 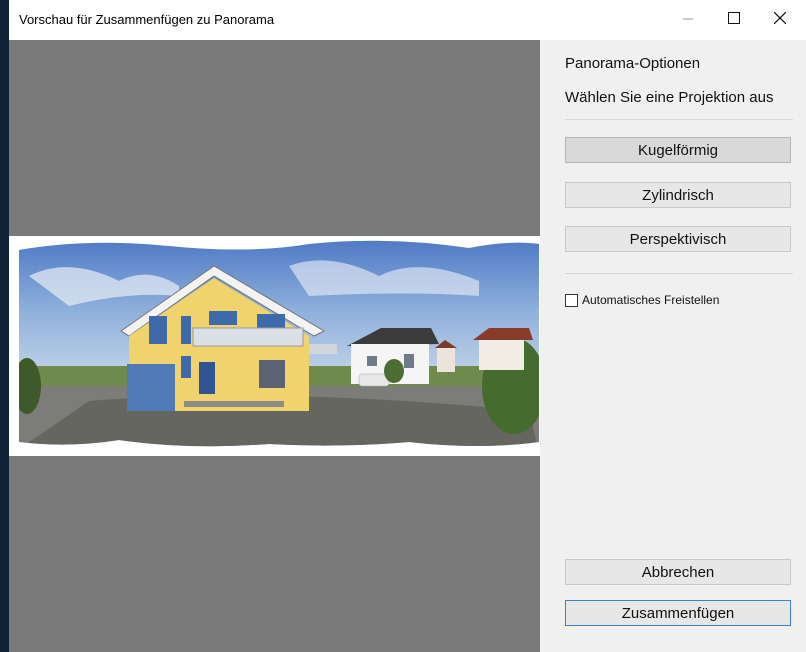 What do you see at coordinates (678, 613) in the screenshot?
I see `stitch-button: Zusammenfügen` at bounding box center [678, 613].